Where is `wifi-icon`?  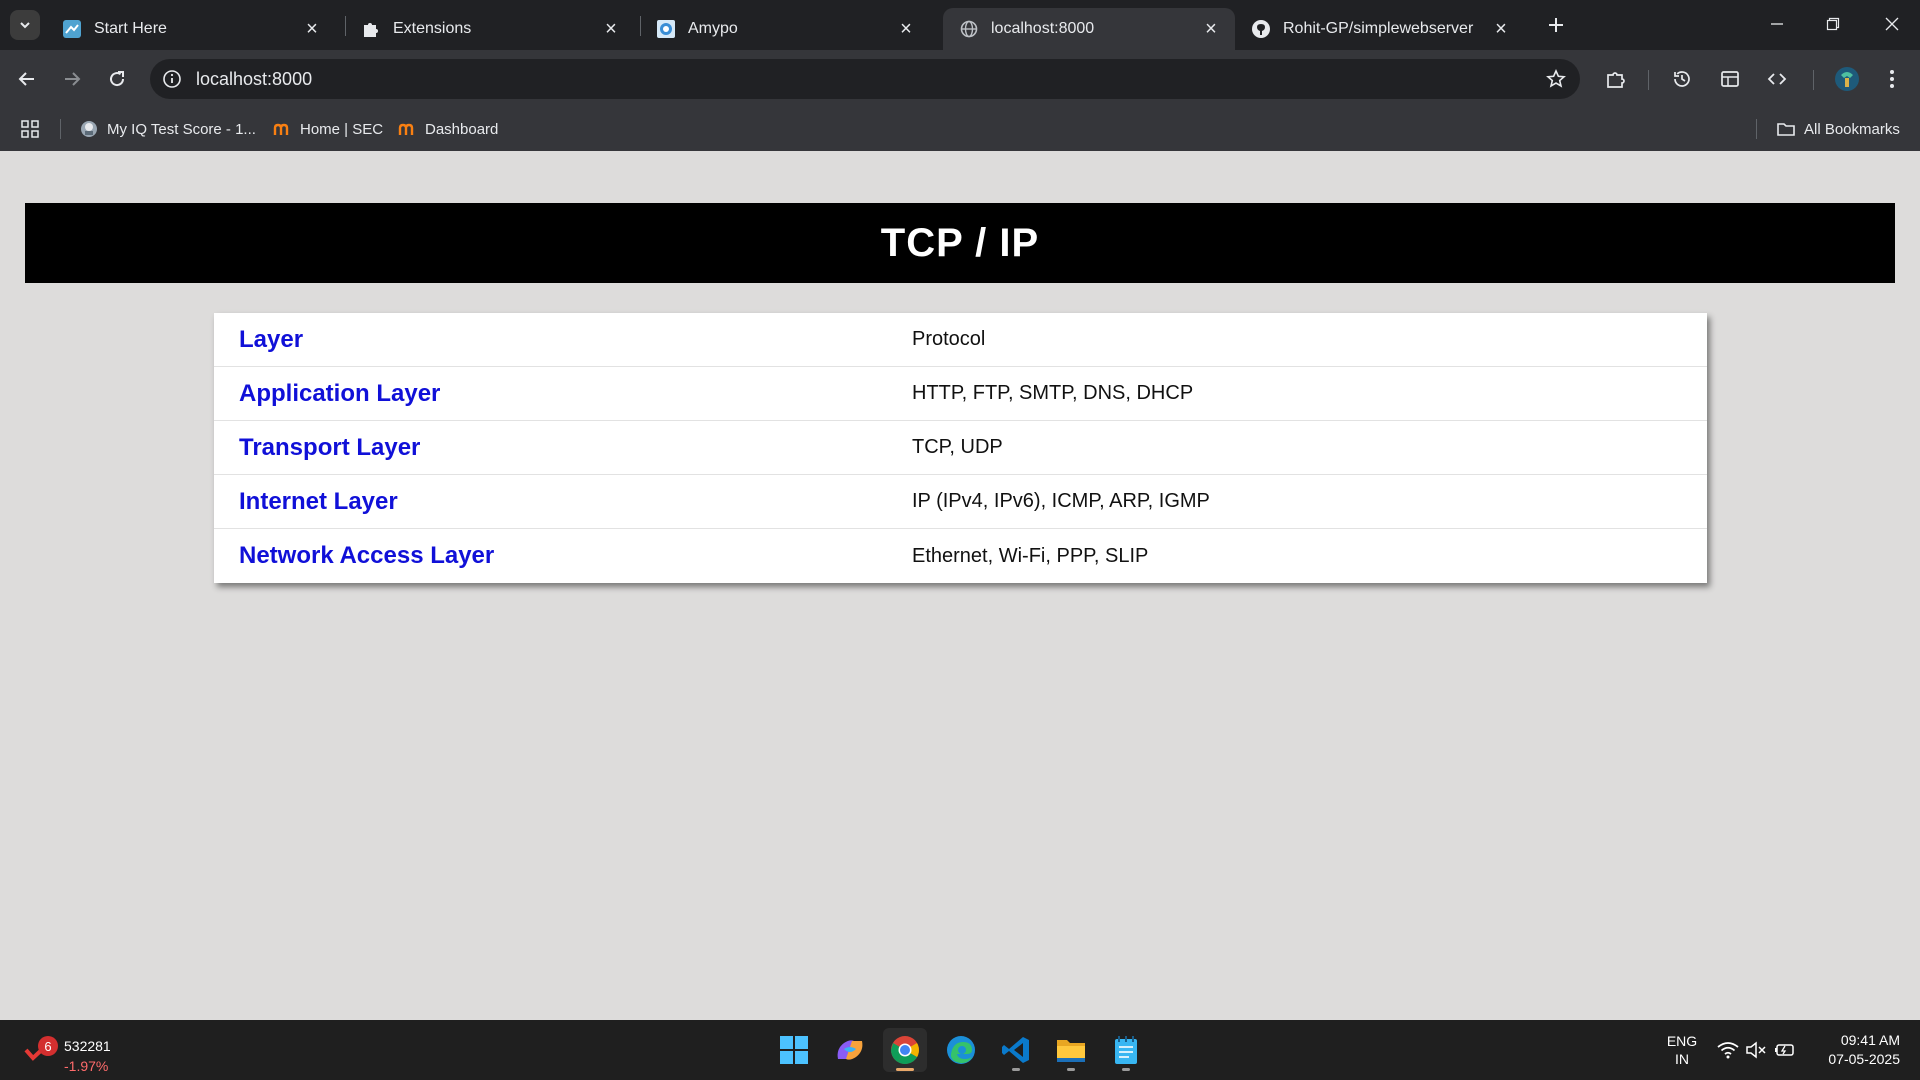
wifi-icon is located at coordinates (1728, 1050).